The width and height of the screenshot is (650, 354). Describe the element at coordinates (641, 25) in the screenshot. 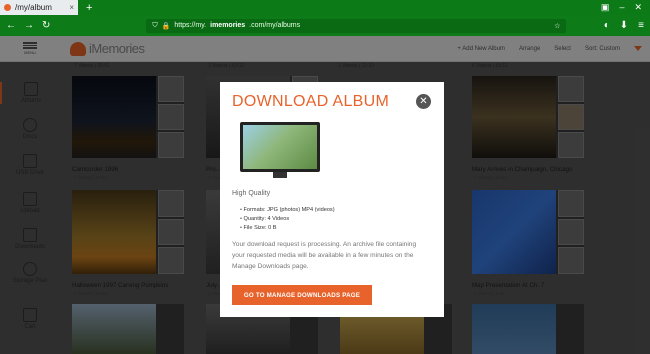

I see `browser-menu-icon: ≡` at that location.